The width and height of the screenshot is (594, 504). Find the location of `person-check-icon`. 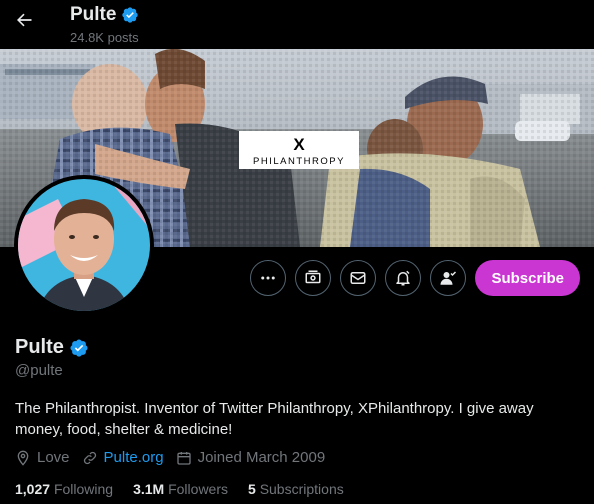

person-check-icon is located at coordinates (448, 278).